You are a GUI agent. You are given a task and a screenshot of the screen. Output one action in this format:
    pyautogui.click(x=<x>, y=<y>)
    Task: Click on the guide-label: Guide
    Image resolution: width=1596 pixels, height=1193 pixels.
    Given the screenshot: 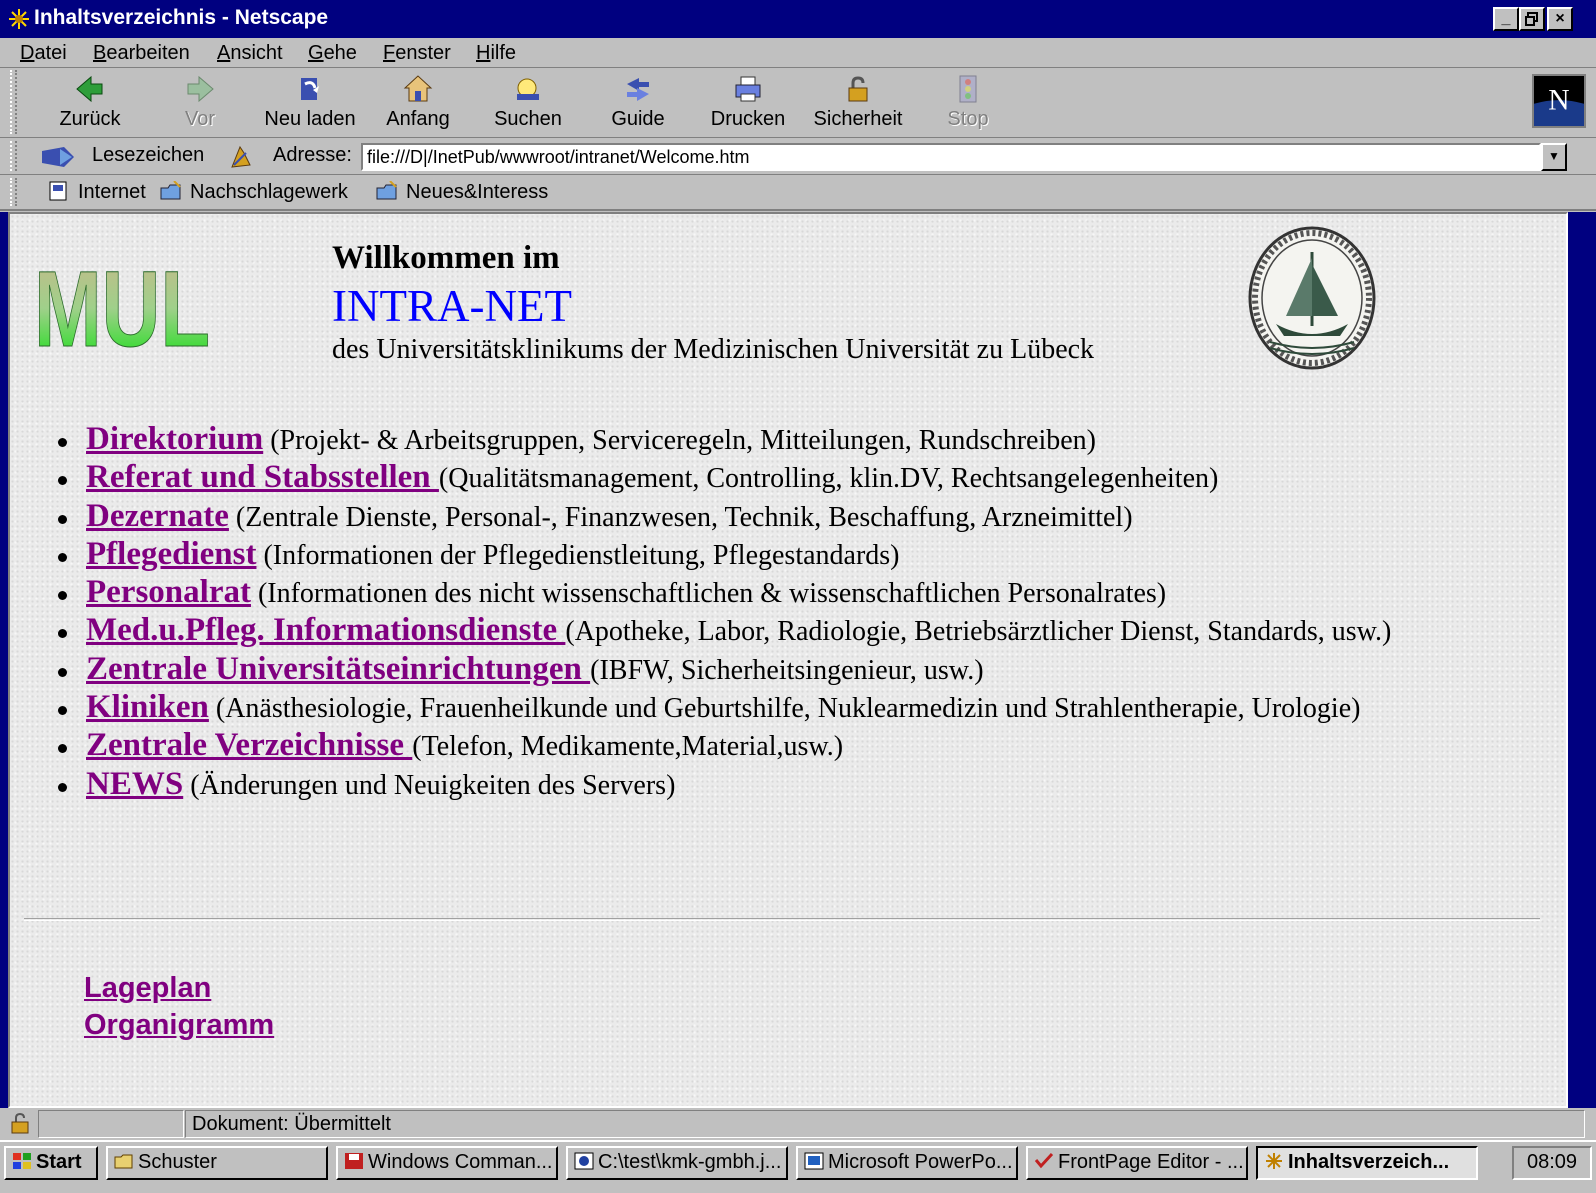 What is the action you would take?
    pyautogui.click(x=638, y=119)
    